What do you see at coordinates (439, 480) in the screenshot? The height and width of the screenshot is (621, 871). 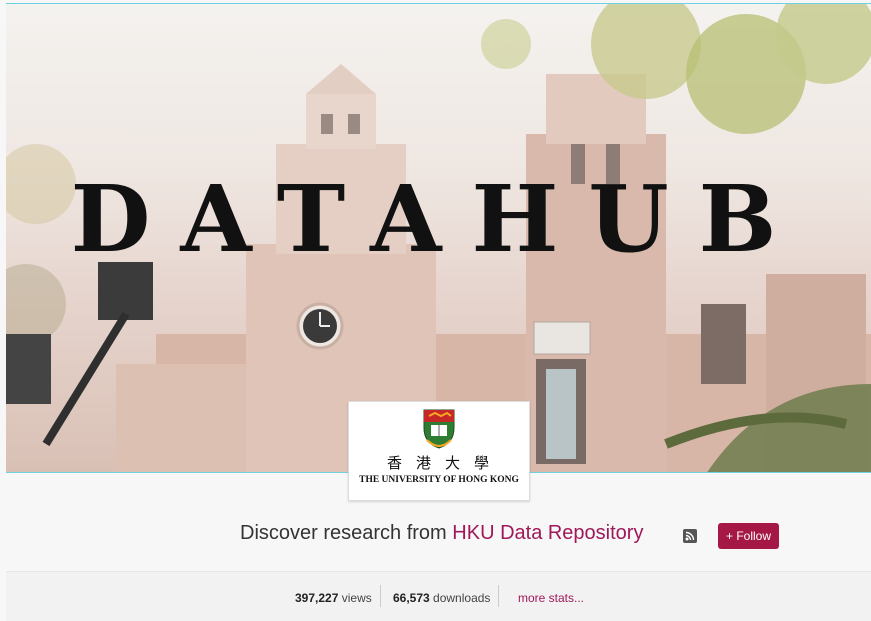 I see `university-name-en: THE UNIVERSITY OF HONG KONG` at bounding box center [439, 480].